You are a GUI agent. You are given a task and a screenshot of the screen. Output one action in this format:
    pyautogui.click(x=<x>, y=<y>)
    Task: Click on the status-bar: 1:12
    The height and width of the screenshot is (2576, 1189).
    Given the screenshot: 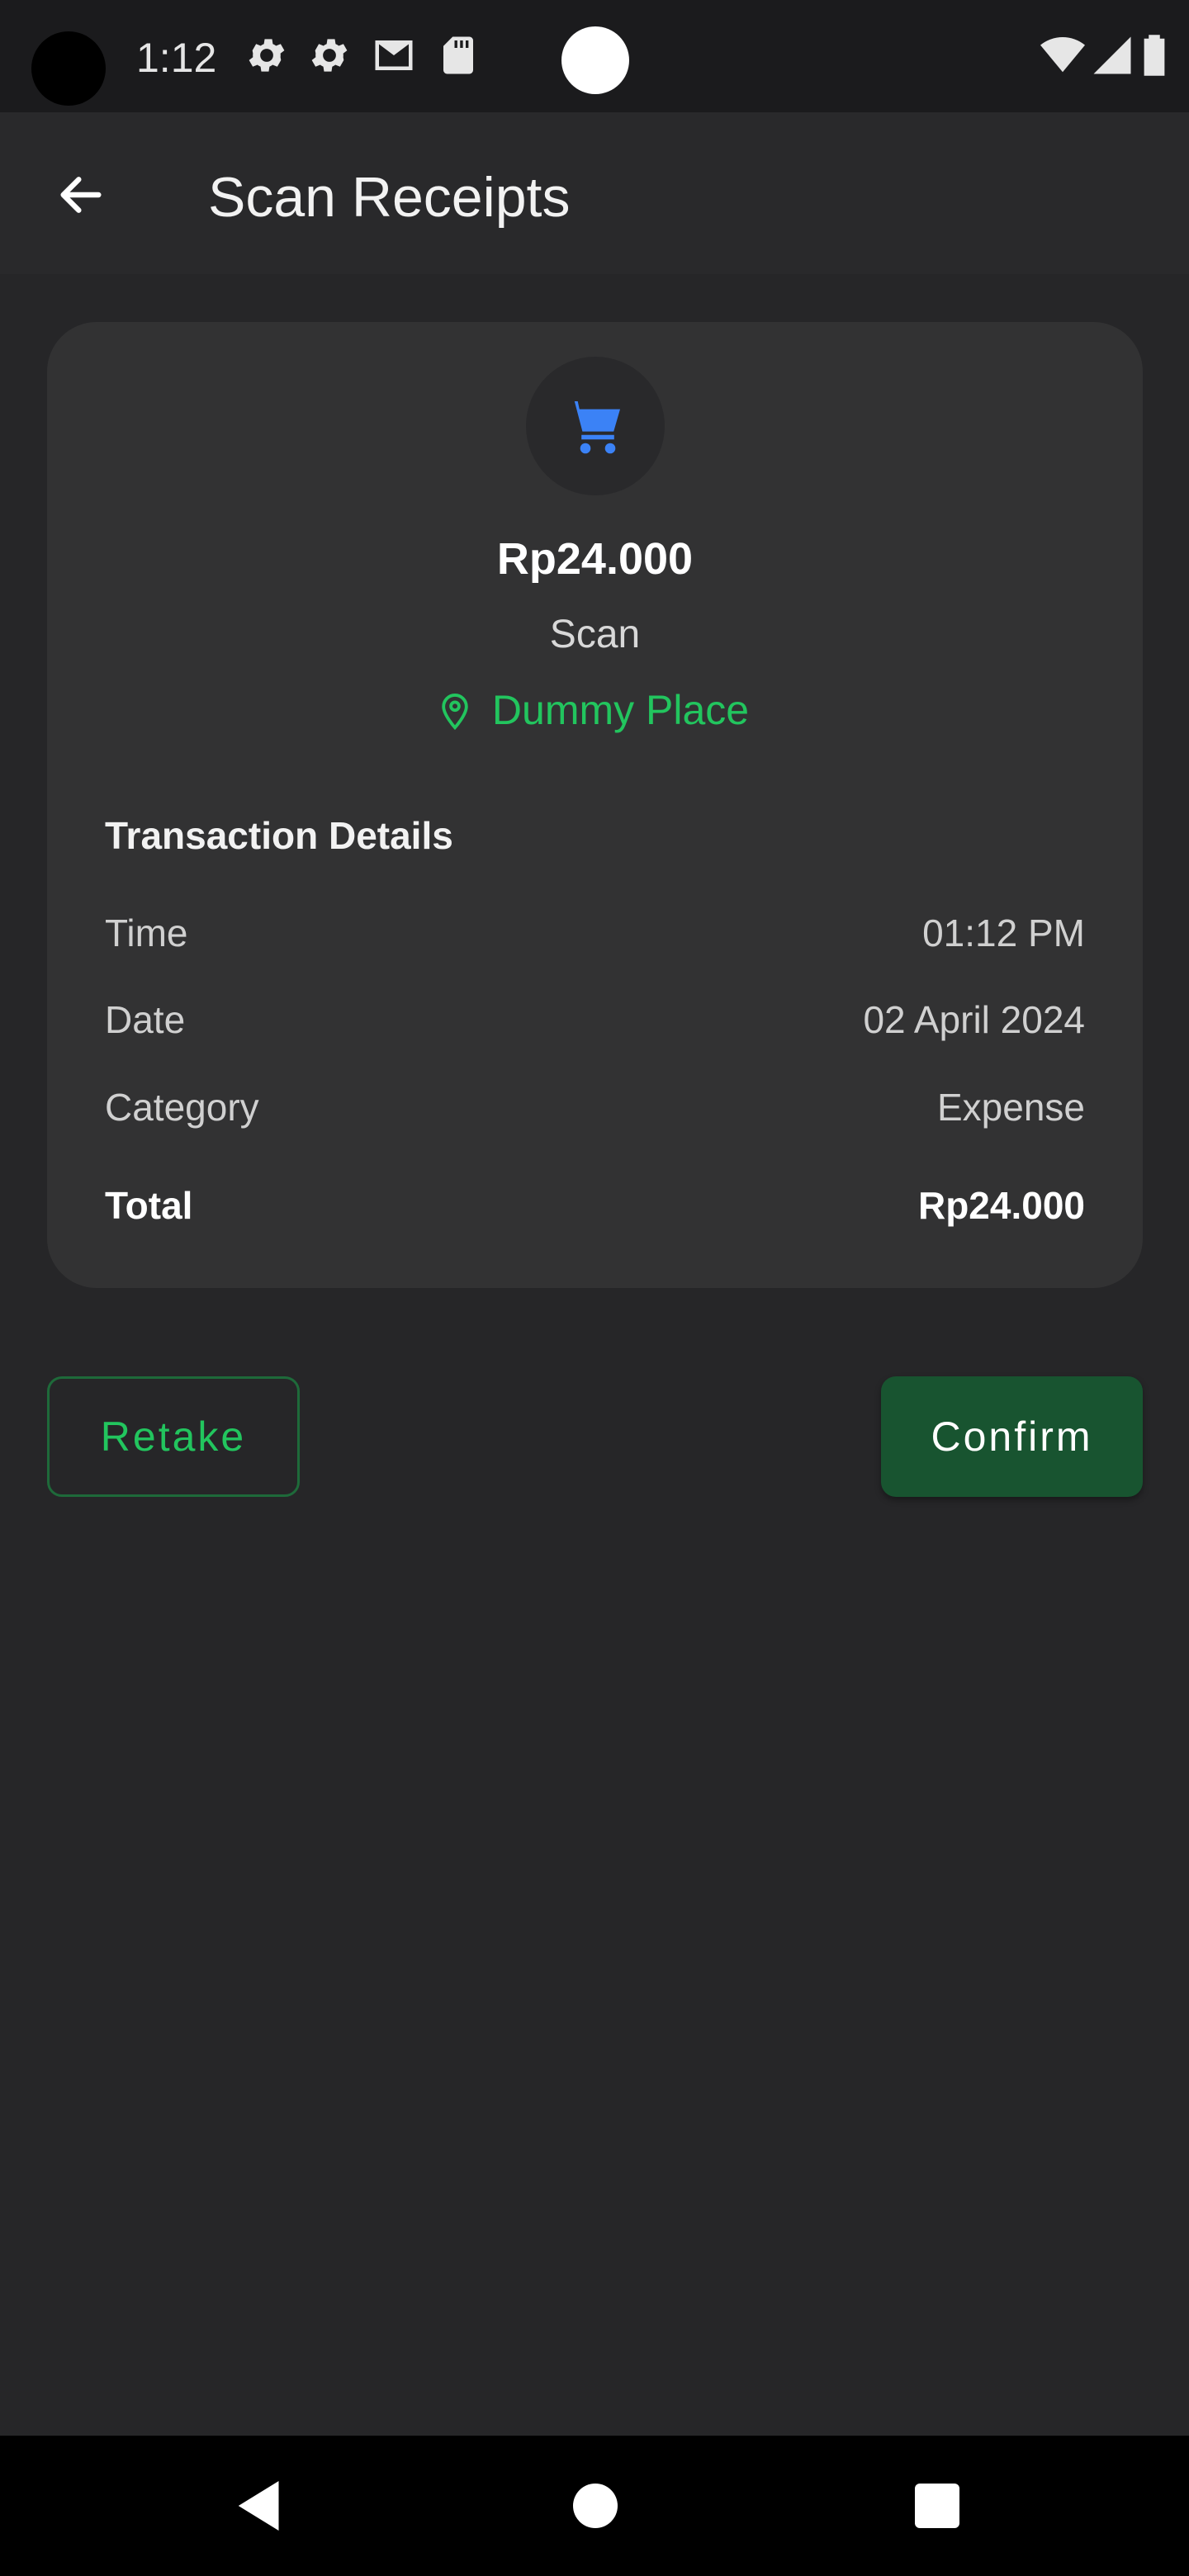 What is the action you would take?
    pyautogui.click(x=594, y=56)
    